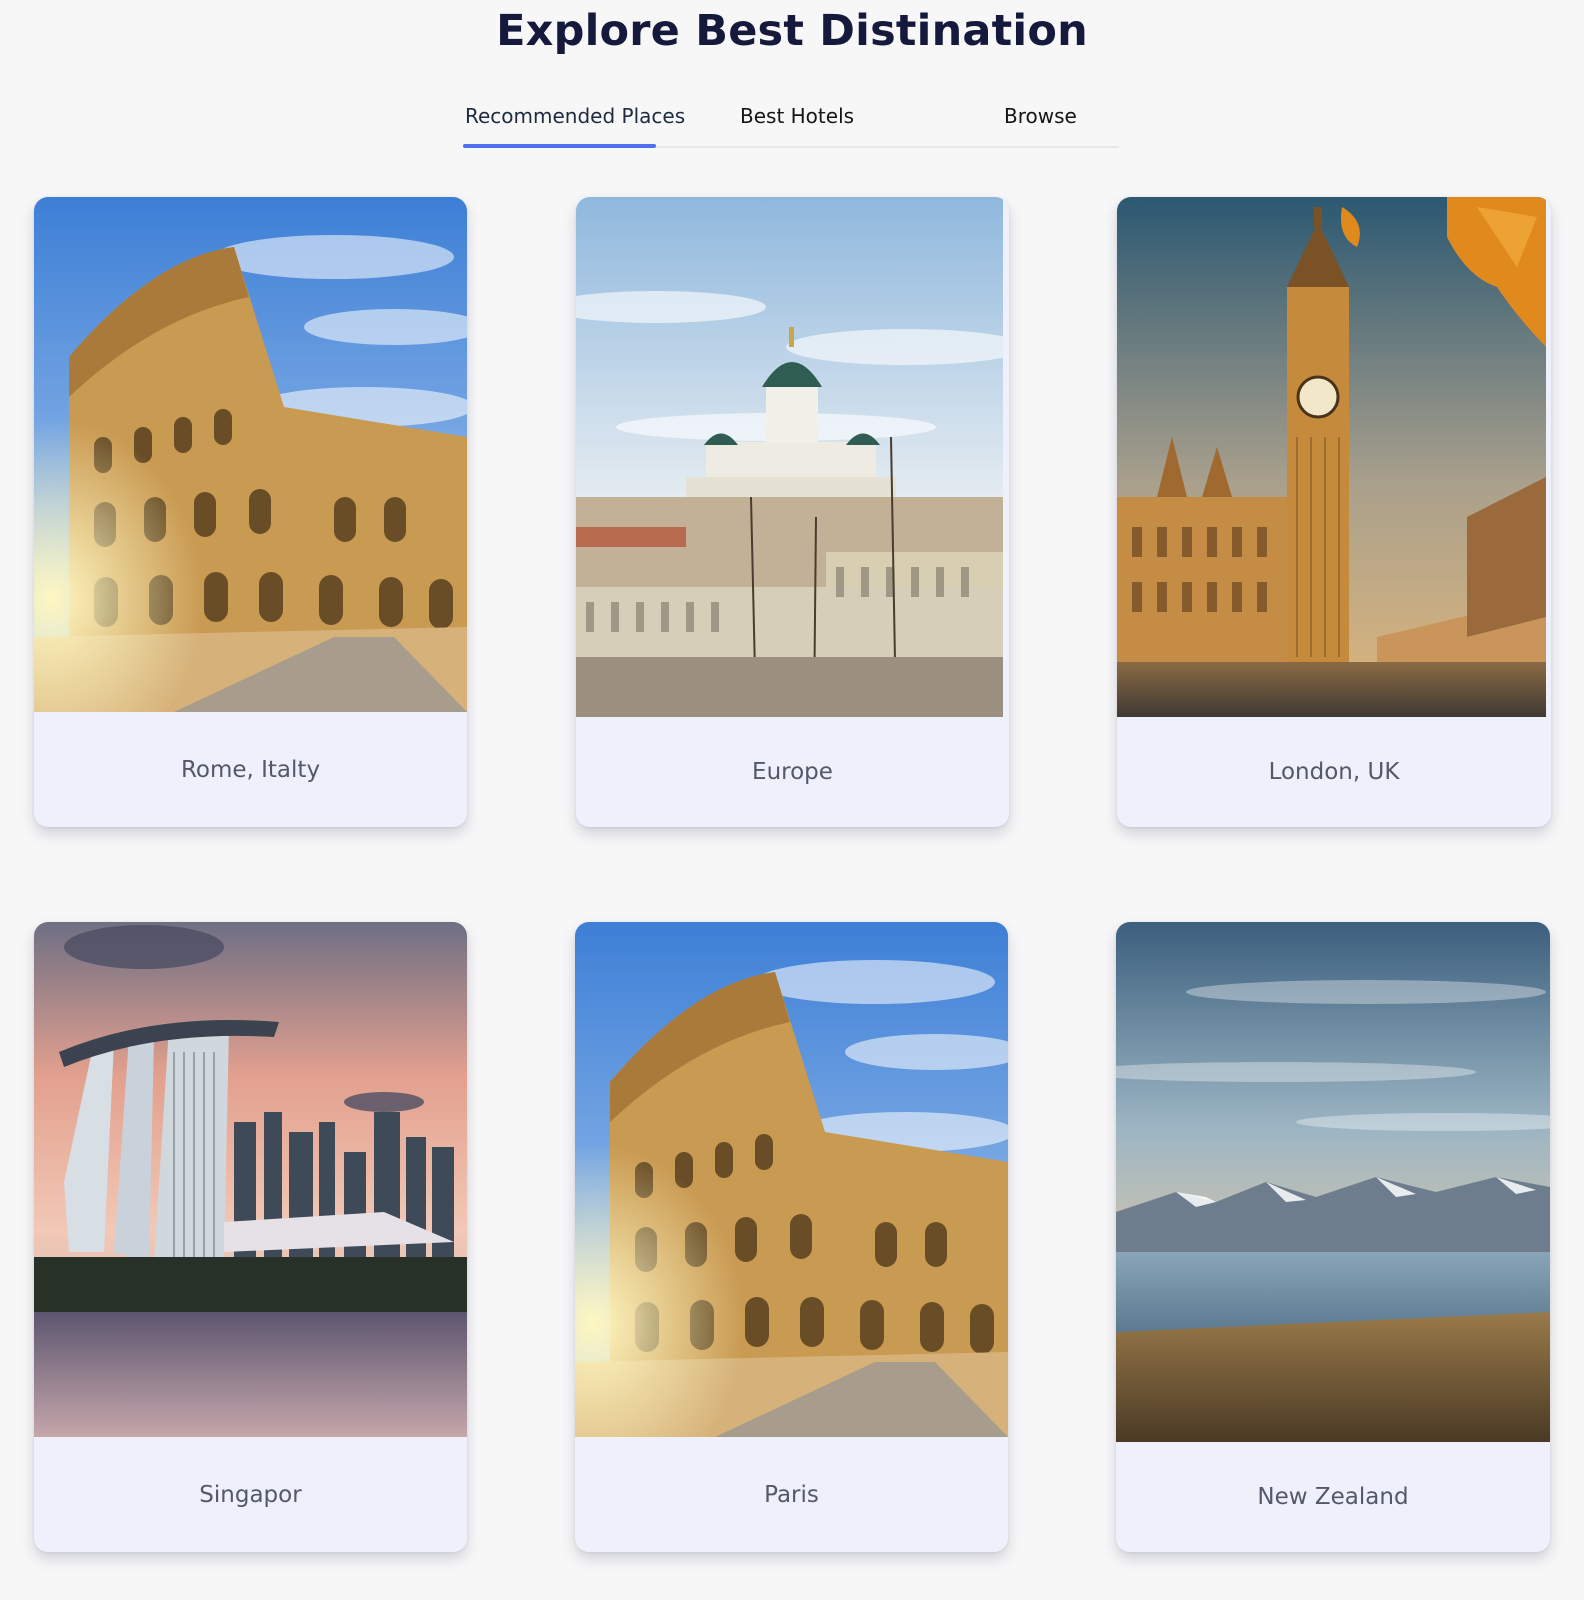  I want to click on tab-best-hotels: Best Hotels, so click(797, 116).